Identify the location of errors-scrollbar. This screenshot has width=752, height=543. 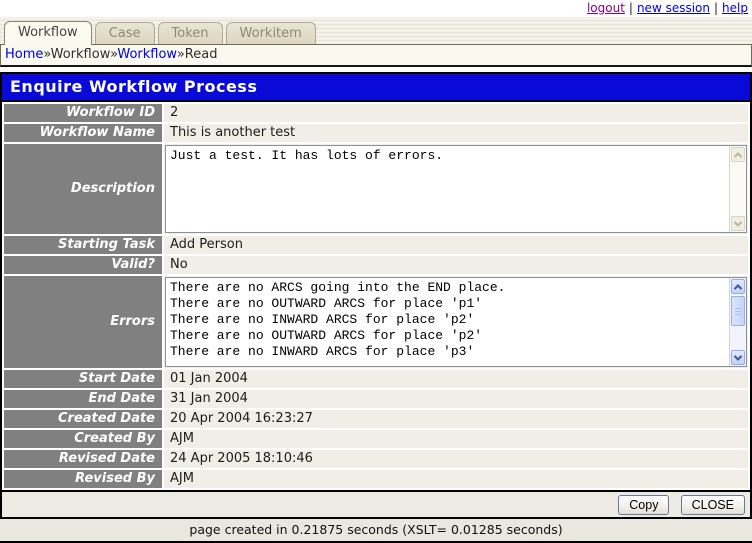
(737, 322).